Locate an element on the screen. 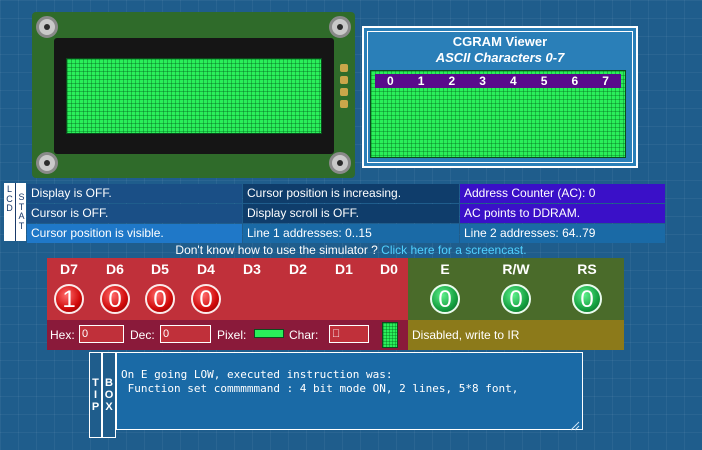 The width and height of the screenshot is (702, 450). status-ac-pointer: AC points to DDRAM. is located at coordinates (562, 213).